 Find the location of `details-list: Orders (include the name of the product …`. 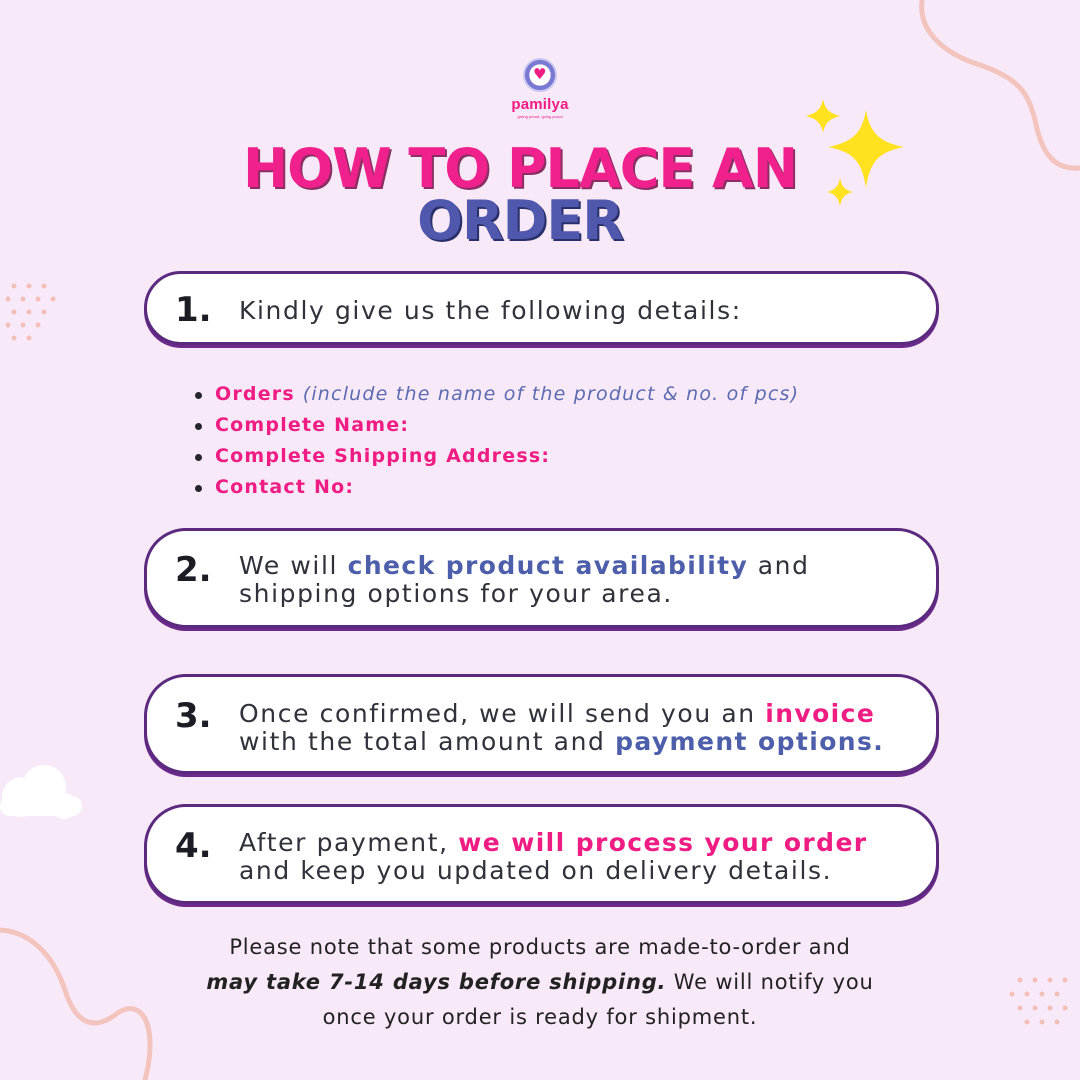

details-list: Orders (include the name of the product … is located at coordinates (535, 444).